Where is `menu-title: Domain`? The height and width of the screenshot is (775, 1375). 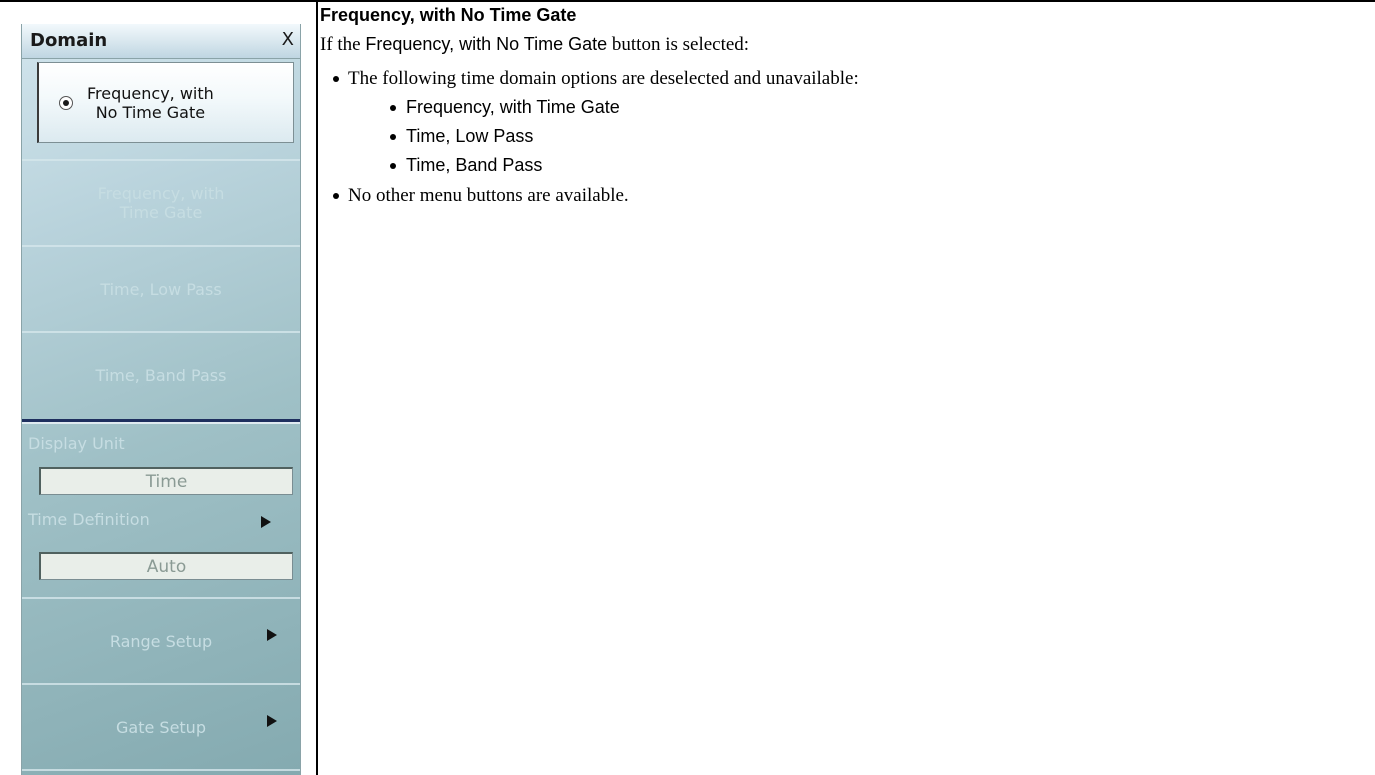 menu-title: Domain is located at coordinates (69, 40).